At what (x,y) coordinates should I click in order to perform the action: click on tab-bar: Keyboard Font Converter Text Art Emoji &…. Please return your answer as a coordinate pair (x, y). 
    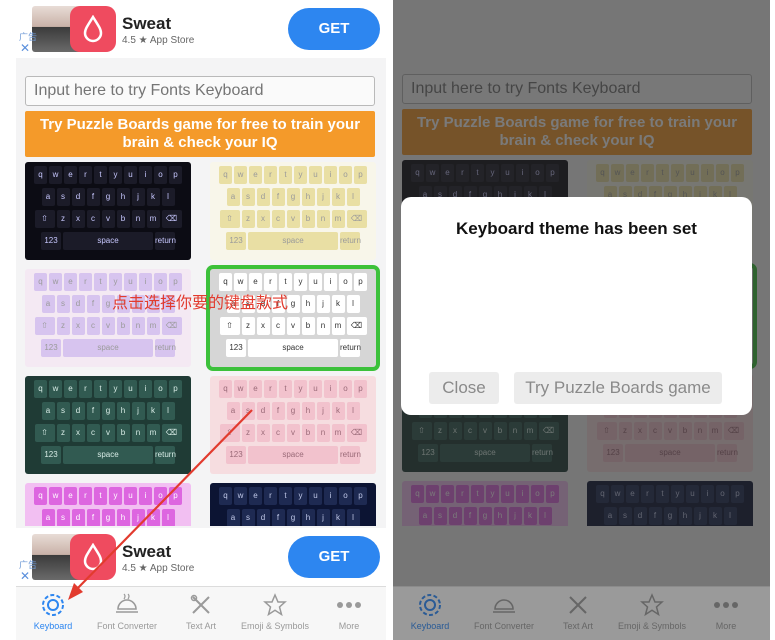
    Looking at the image, I should click on (201, 613).